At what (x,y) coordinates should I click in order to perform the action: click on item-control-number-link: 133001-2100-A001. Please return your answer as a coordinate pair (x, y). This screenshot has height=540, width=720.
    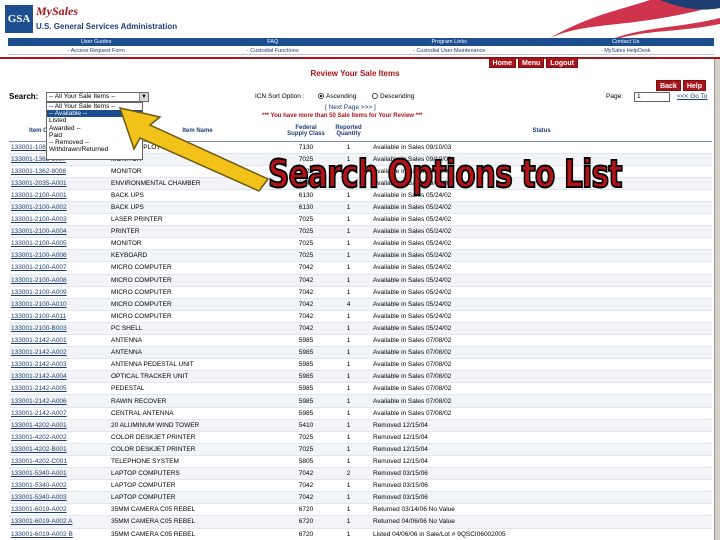
    Looking at the image, I should click on (59, 195).